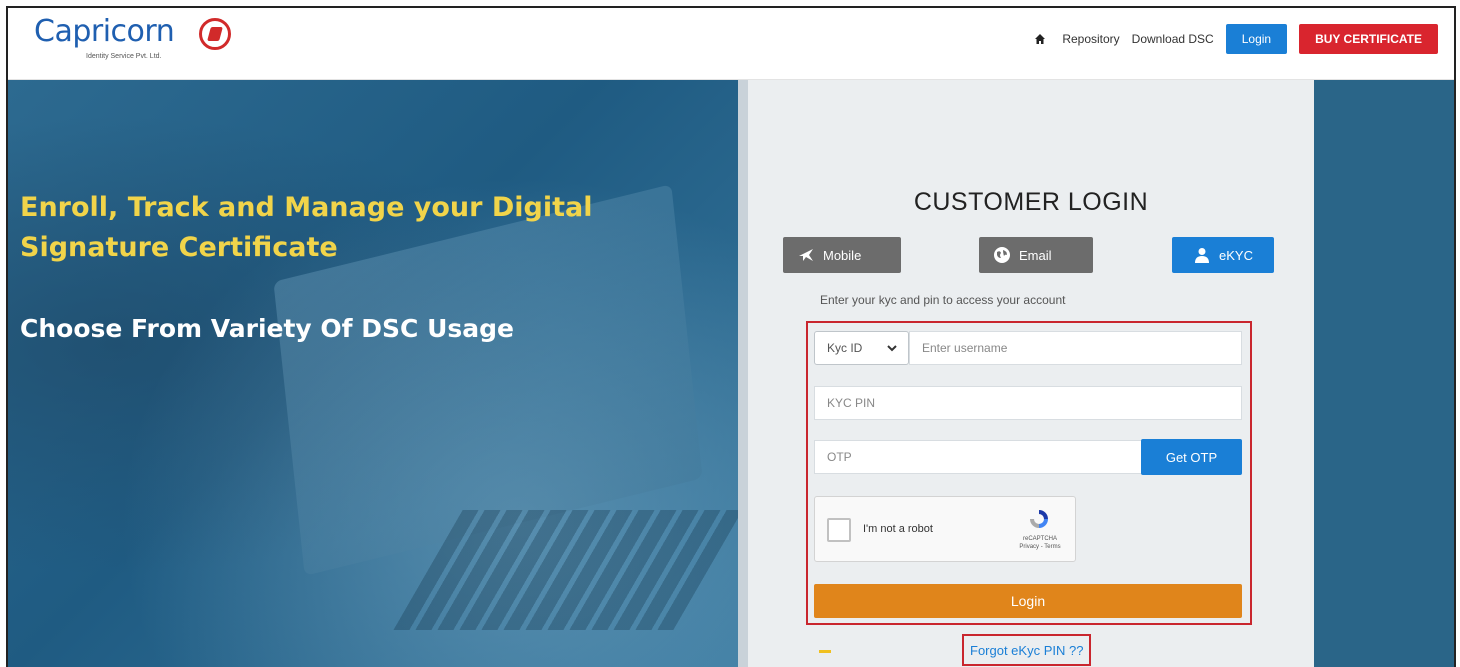  Describe the element at coordinates (1173, 39) in the screenshot. I see `nav-download-dsc-link: Download DSC` at that location.